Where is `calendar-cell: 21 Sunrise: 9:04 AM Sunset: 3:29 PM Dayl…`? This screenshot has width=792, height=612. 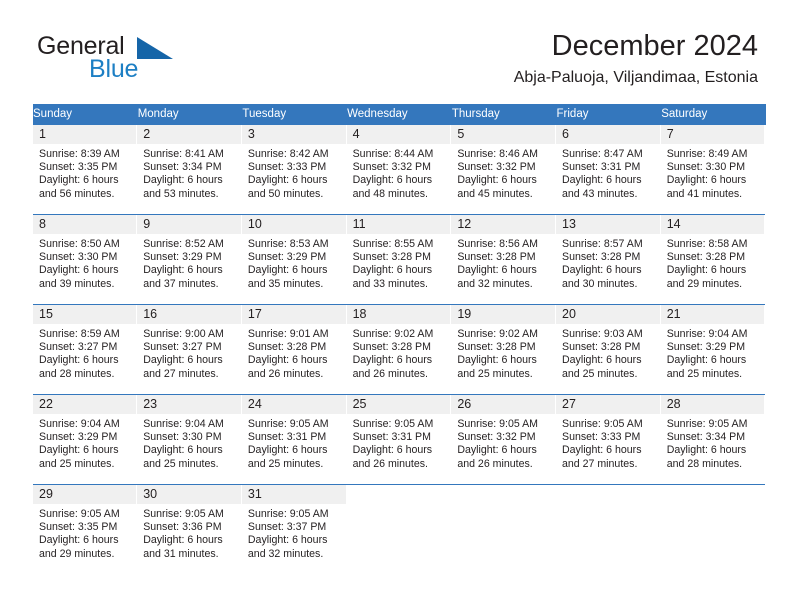
calendar-cell: 21 Sunrise: 9:04 AM Sunset: 3:29 PM Dayl… is located at coordinates (713, 349).